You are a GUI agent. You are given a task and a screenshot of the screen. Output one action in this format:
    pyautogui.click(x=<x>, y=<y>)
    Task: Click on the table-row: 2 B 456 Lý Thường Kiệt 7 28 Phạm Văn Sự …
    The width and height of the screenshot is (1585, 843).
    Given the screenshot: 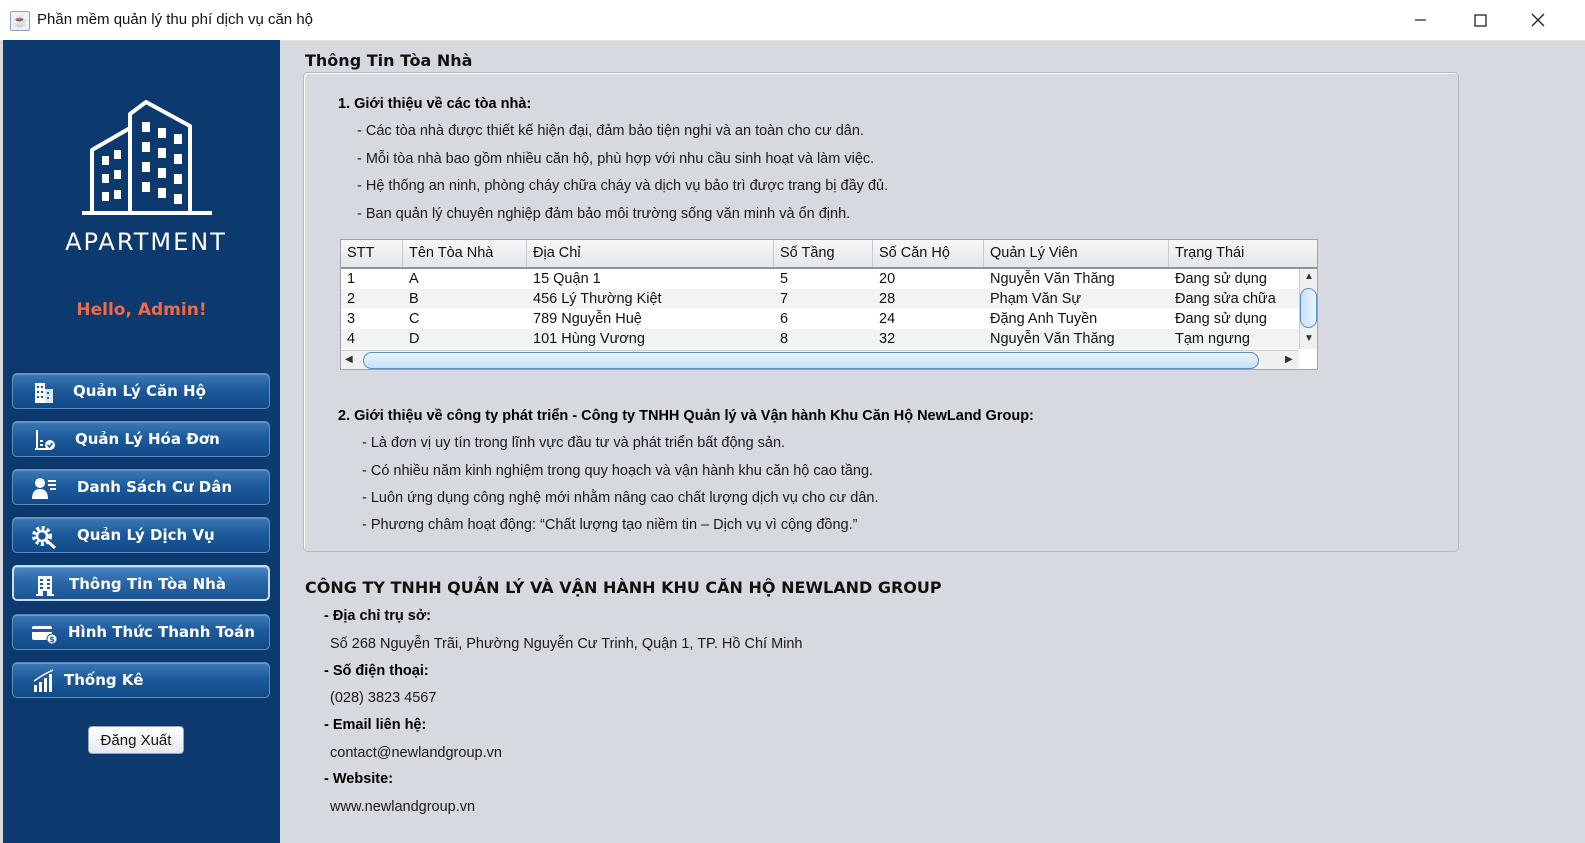 What is the action you would take?
    pyautogui.click(x=820, y=299)
    